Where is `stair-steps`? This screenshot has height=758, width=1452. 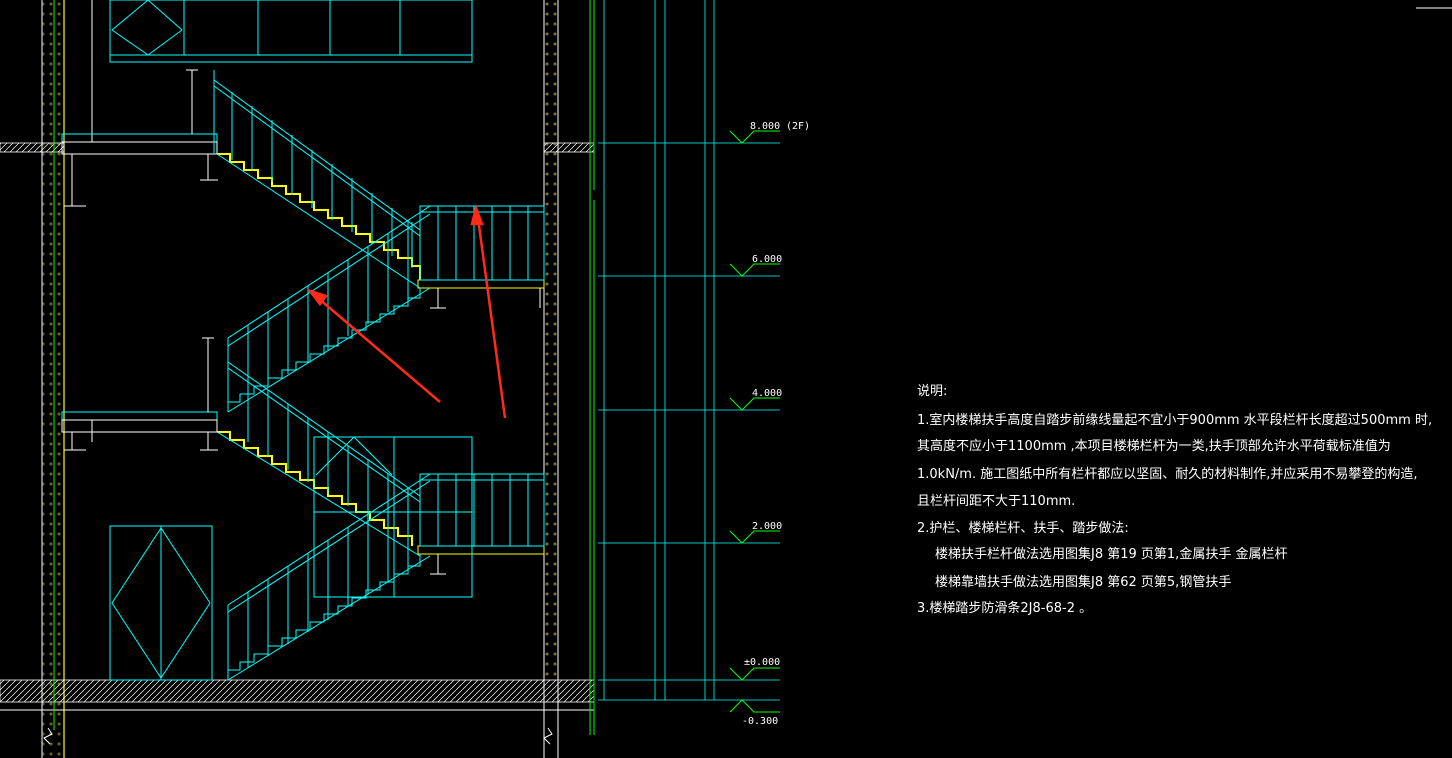
stair-steps is located at coordinates (319, 349).